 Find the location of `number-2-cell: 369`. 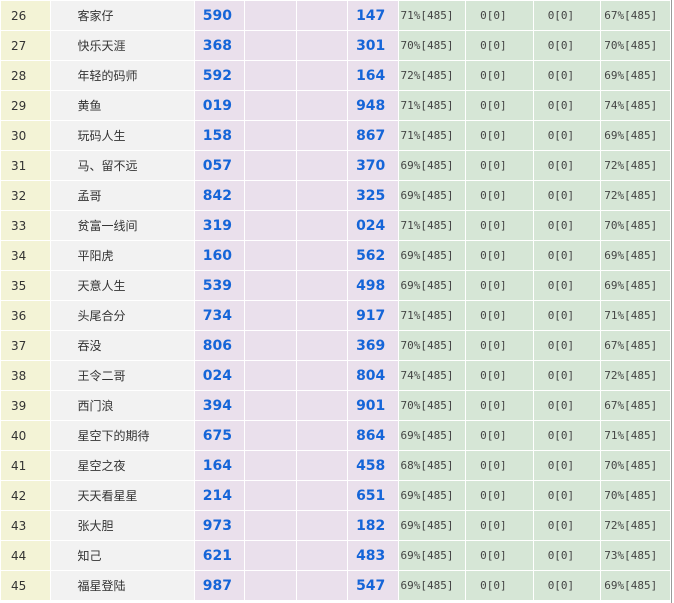

number-2-cell: 369 is located at coordinates (373, 345).